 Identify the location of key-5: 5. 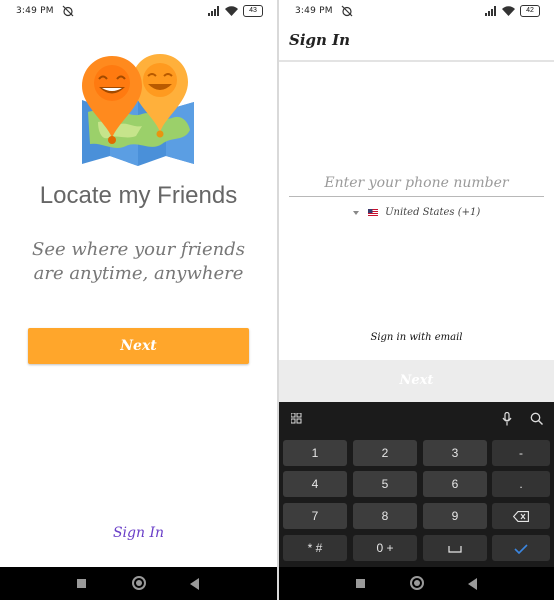
(385, 484).